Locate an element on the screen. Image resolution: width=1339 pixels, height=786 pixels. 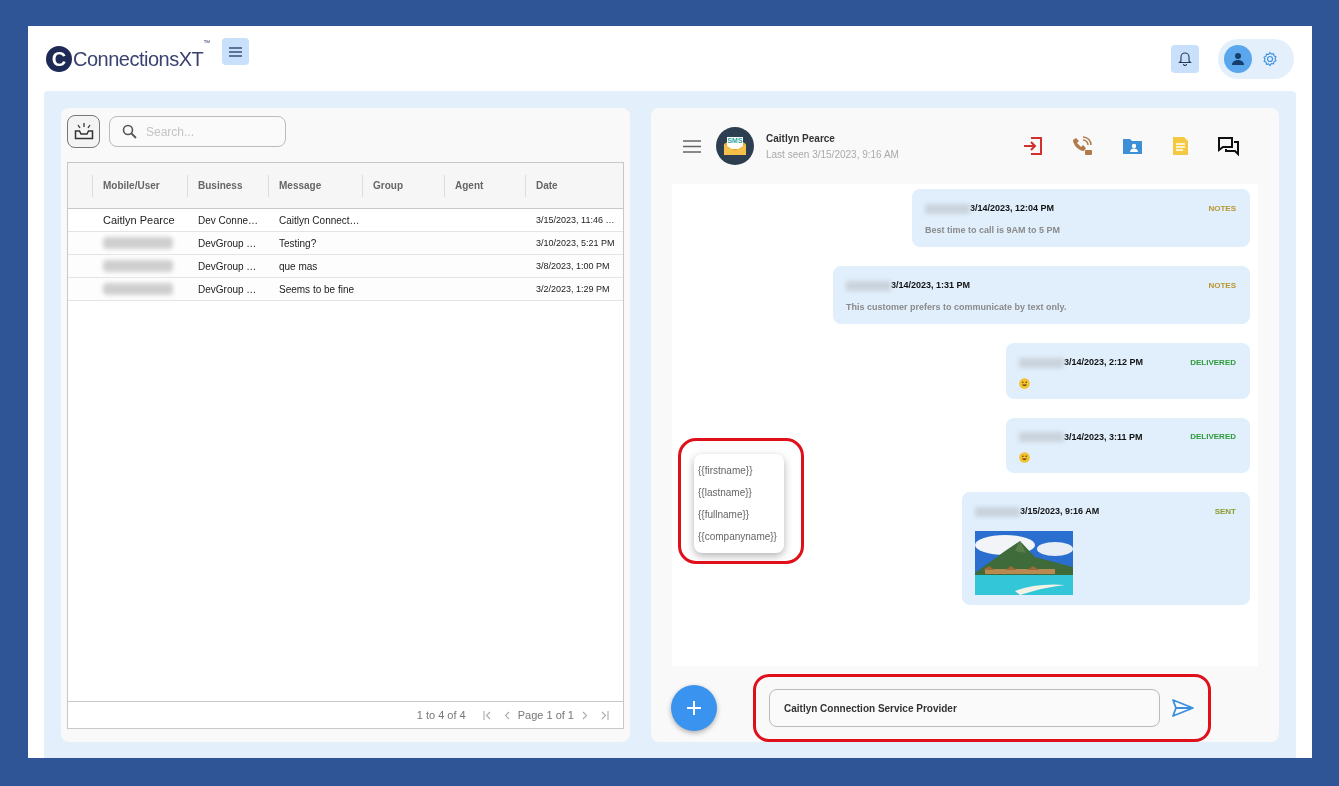
logo-mark: C is located at coordinates (59, 58).